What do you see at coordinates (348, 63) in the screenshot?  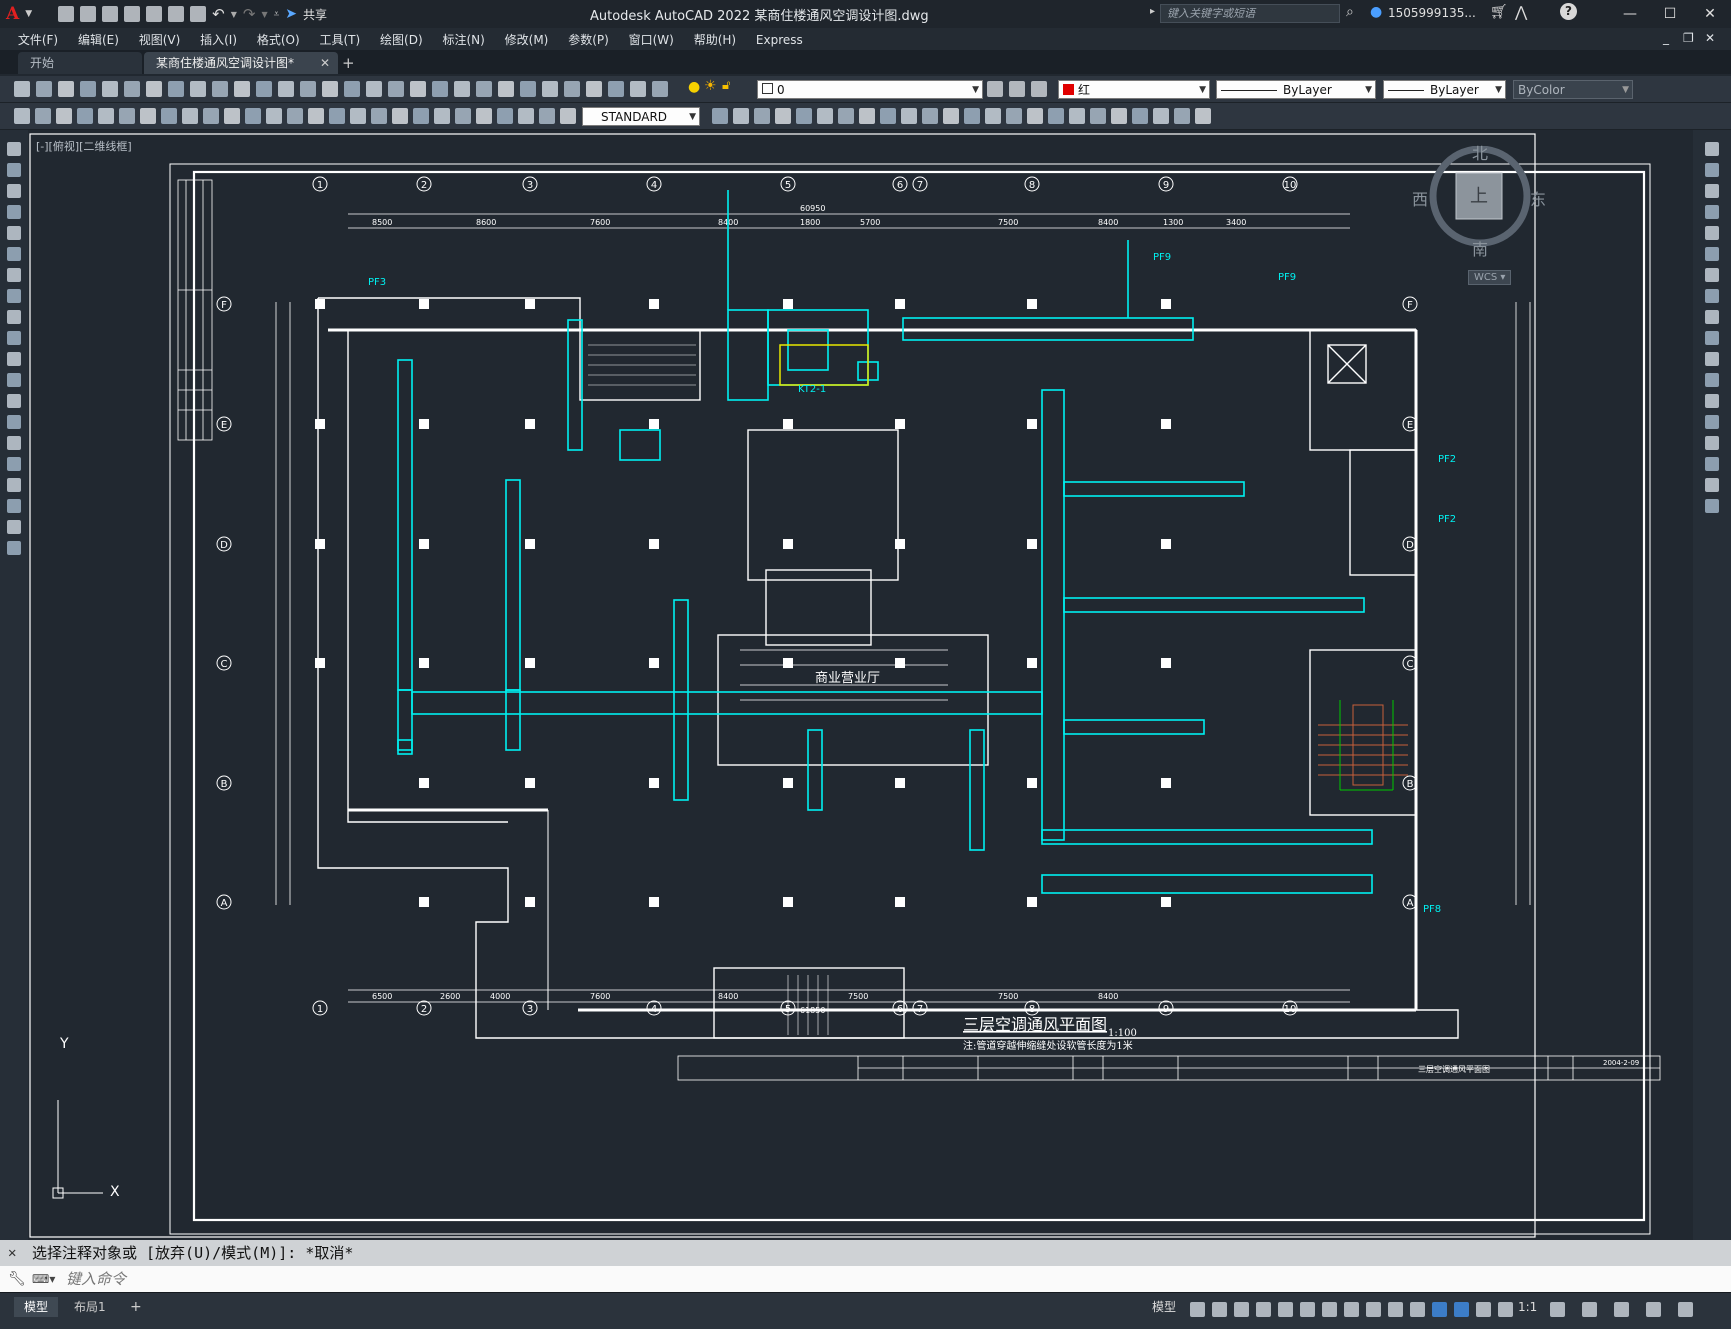 I see `new-tab-button: +` at bounding box center [348, 63].